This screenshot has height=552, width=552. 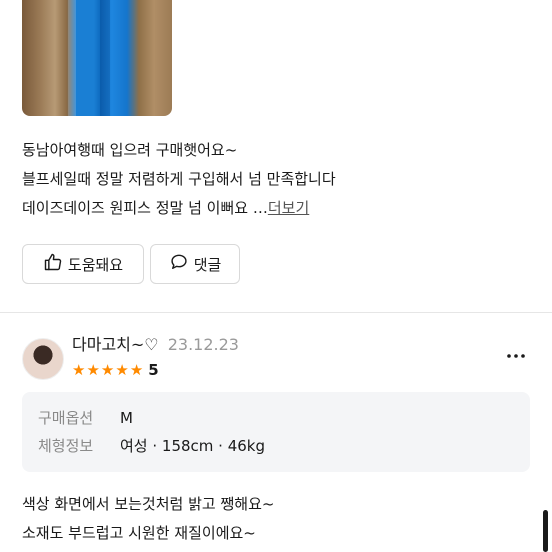 What do you see at coordinates (66, 418) in the screenshot?
I see `option-key: 구매옵션` at bounding box center [66, 418].